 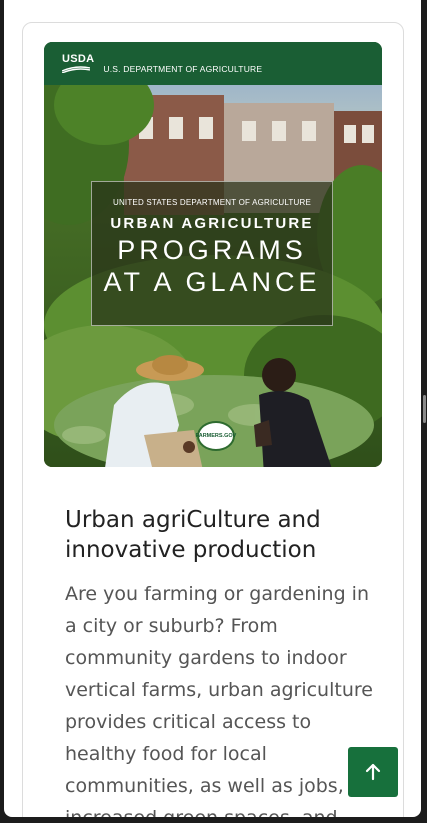 I want to click on cover-title-line2: PROGRAMS, so click(x=212, y=250).